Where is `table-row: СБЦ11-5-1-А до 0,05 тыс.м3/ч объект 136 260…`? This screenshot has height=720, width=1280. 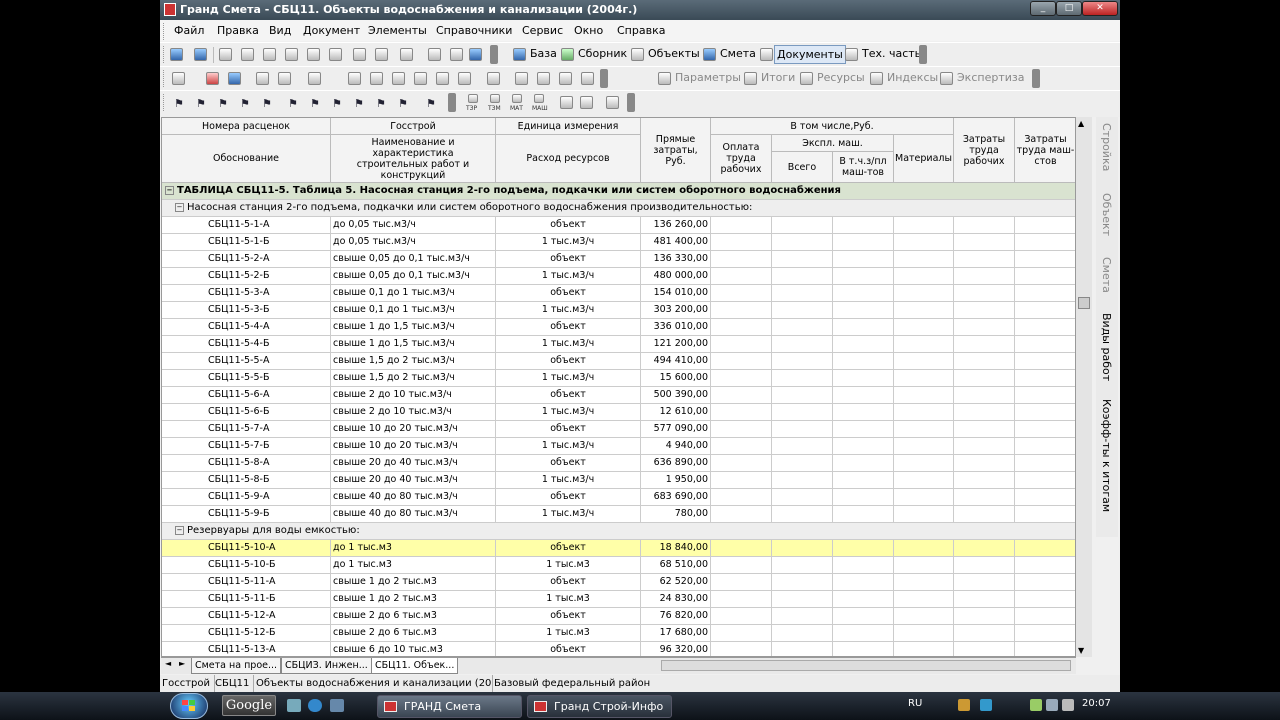
table-row: СБЦ11-5-1-А до 0,05 тыс.м3/ч объект 136 260… is located at coordinates (618, 225).